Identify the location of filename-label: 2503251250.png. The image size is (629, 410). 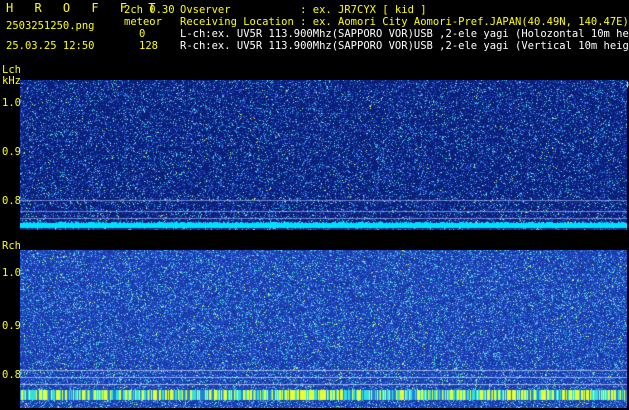
(50, 26).